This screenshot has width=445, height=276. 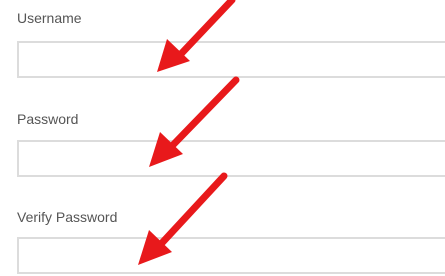 I want to click on username-field, so click(x=231, y=59).